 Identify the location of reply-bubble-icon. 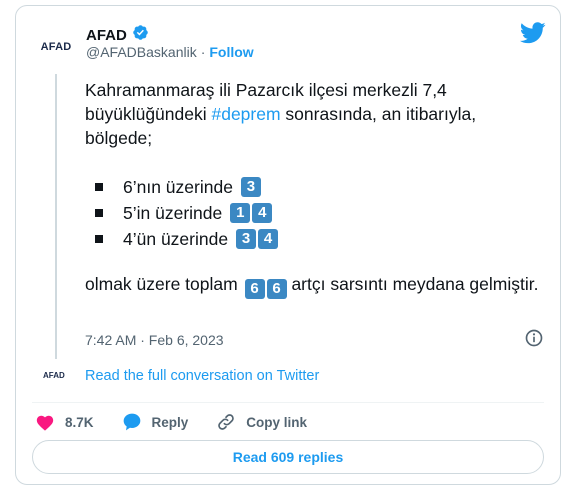
(131, 422).